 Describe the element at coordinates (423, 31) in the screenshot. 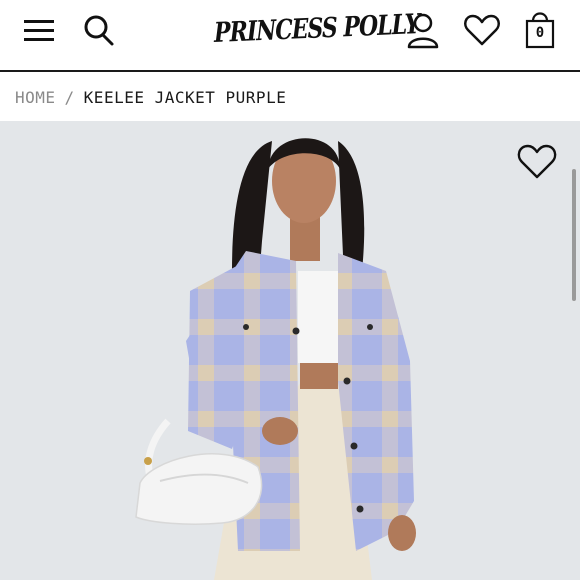

I see `user-icon` at that location.